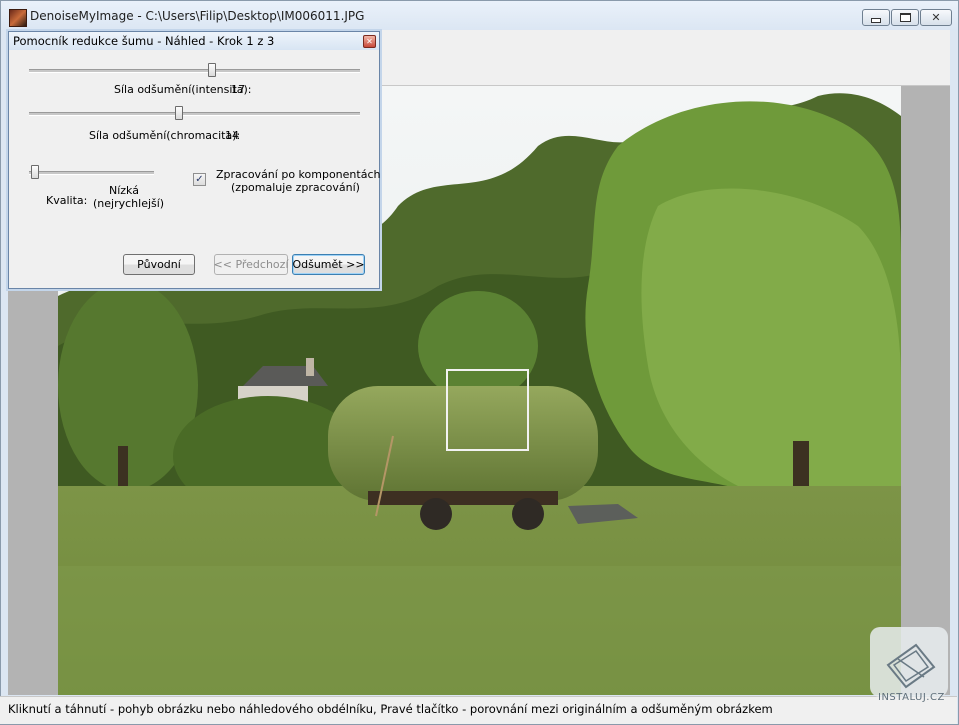  Describe the element at coordinates (165, 135) in the screenshot. I see `chromacity-label: Síla odšumění(chromacita):` at that location.